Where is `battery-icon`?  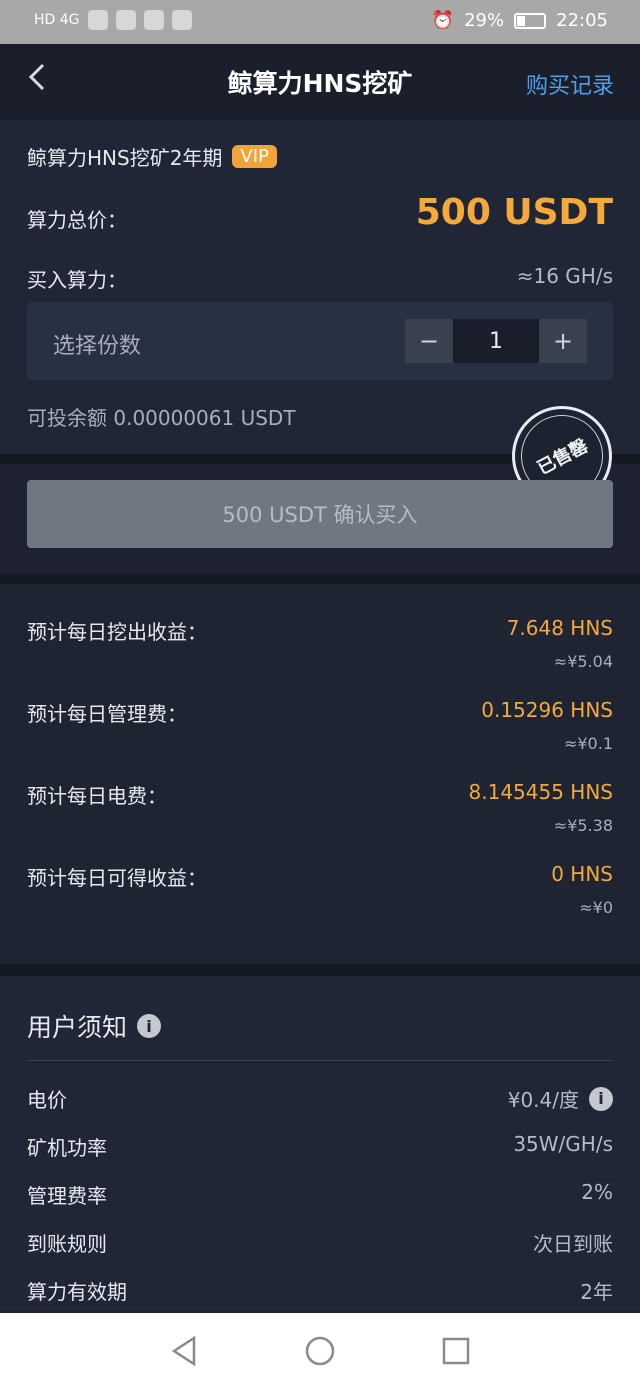 battery-icon is located at coordinates (530, 20).